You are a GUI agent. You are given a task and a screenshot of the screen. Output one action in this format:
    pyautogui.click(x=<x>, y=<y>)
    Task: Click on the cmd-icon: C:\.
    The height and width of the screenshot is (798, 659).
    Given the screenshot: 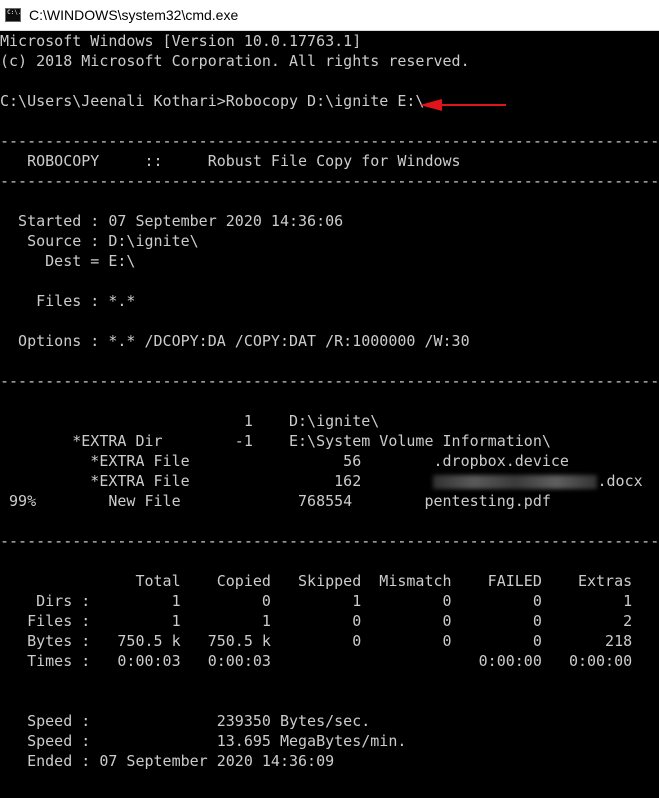 What is the action you would take?
    pyautogui.click(x=13, y=15)
    